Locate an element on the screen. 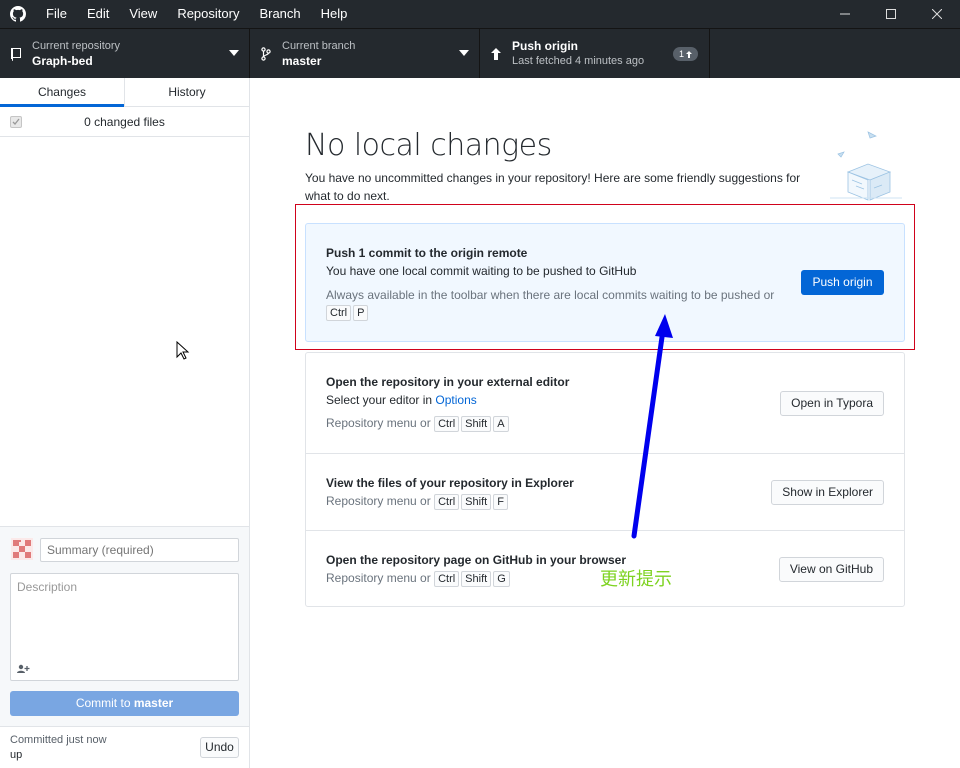  current-branch-button: Current branch master is located at coordinates (365, 54).